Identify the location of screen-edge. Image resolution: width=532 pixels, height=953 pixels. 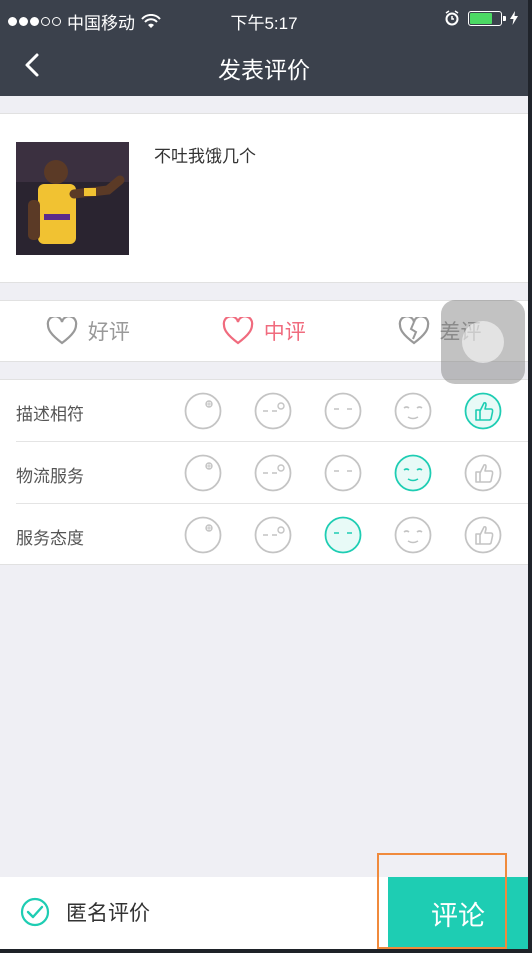
(530, 476).